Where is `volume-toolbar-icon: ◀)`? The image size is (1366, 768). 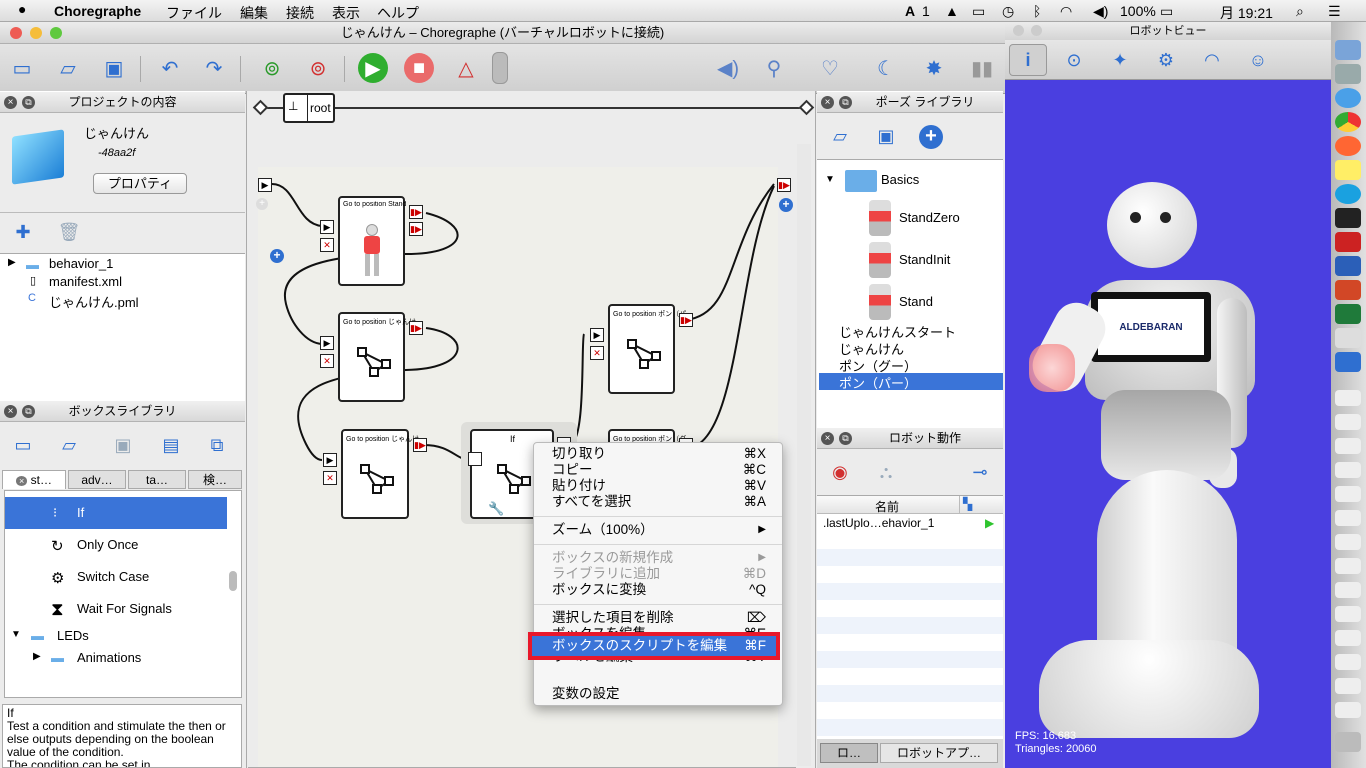 volume-toolbar-icon: ◀) is located at coordinates (728, 68).